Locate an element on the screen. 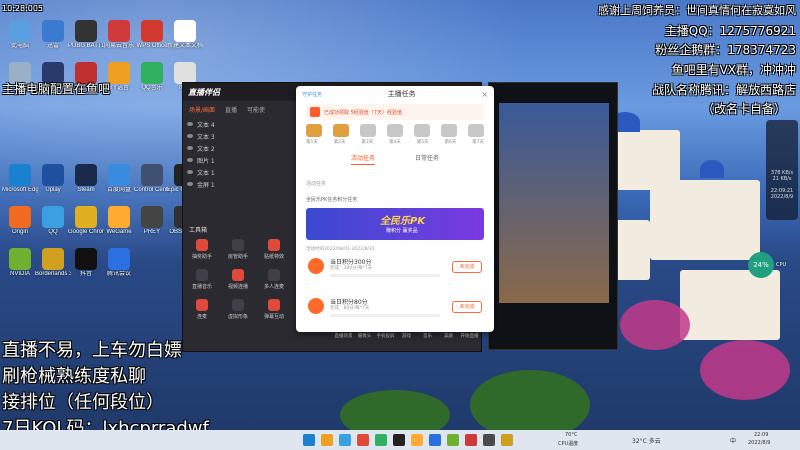 The width and height of the screenshot is (800, 450). bottom-tool-button: 开始直播 is located at coordinates (469, 335).